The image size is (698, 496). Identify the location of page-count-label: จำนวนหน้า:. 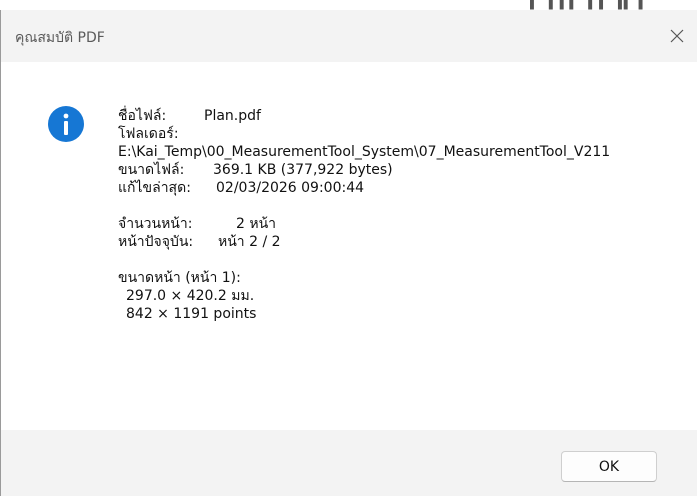
(155, 224).